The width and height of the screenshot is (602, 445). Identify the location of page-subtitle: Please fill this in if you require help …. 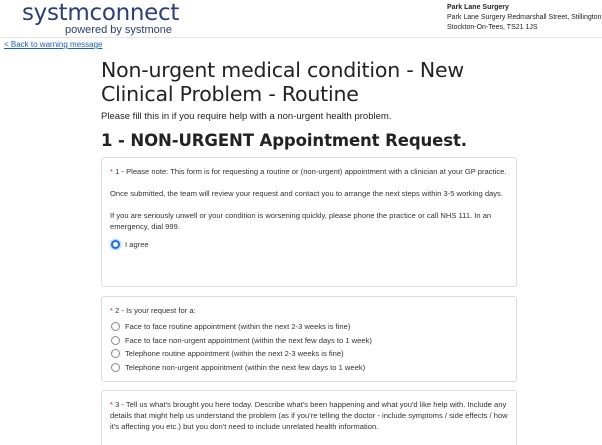
(246, 116).